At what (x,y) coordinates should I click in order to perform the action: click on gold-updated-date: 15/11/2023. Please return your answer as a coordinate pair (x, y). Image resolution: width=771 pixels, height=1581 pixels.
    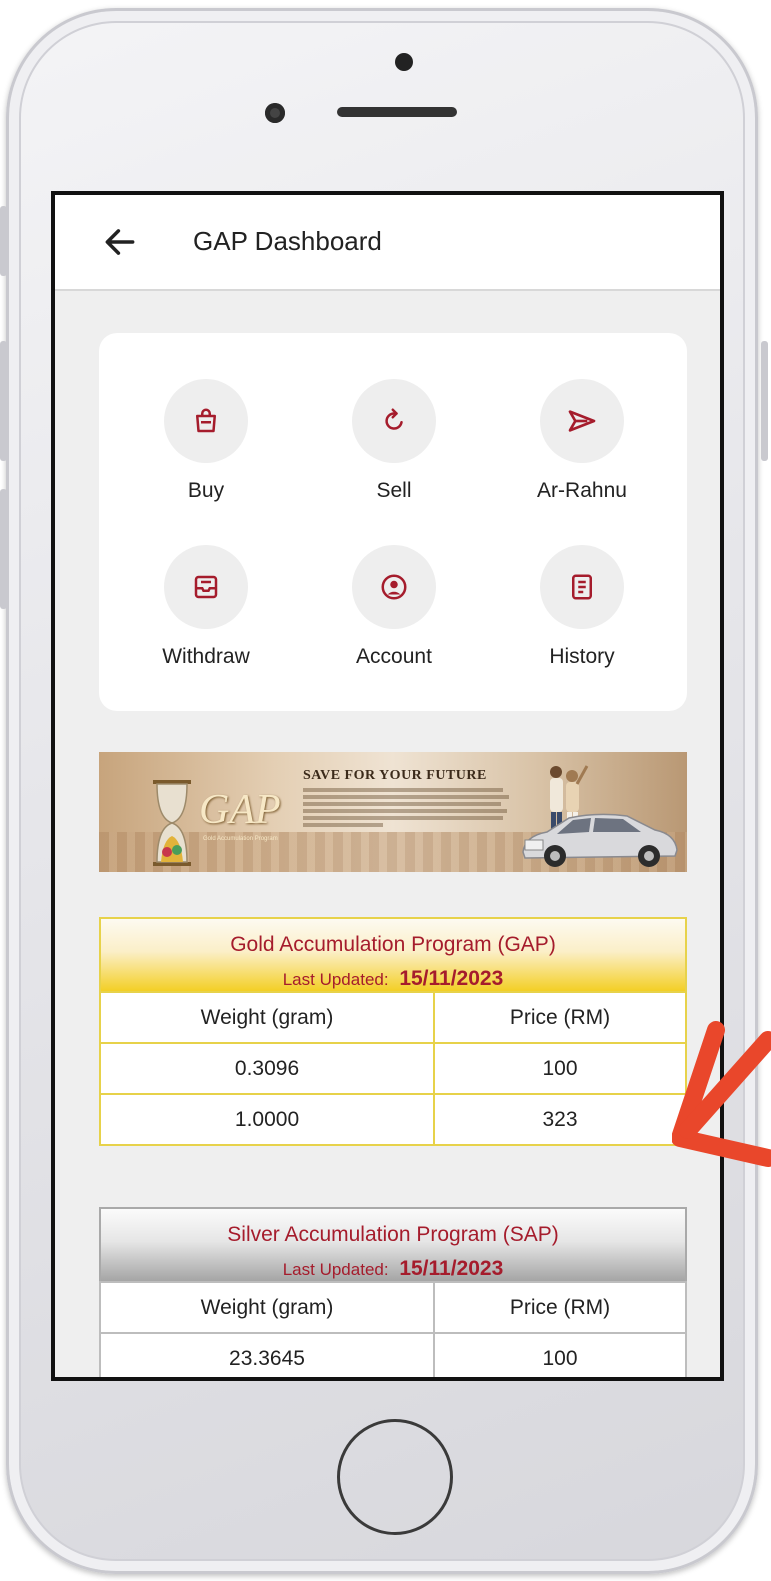
    Looking at the image, I should click on (451, 978).